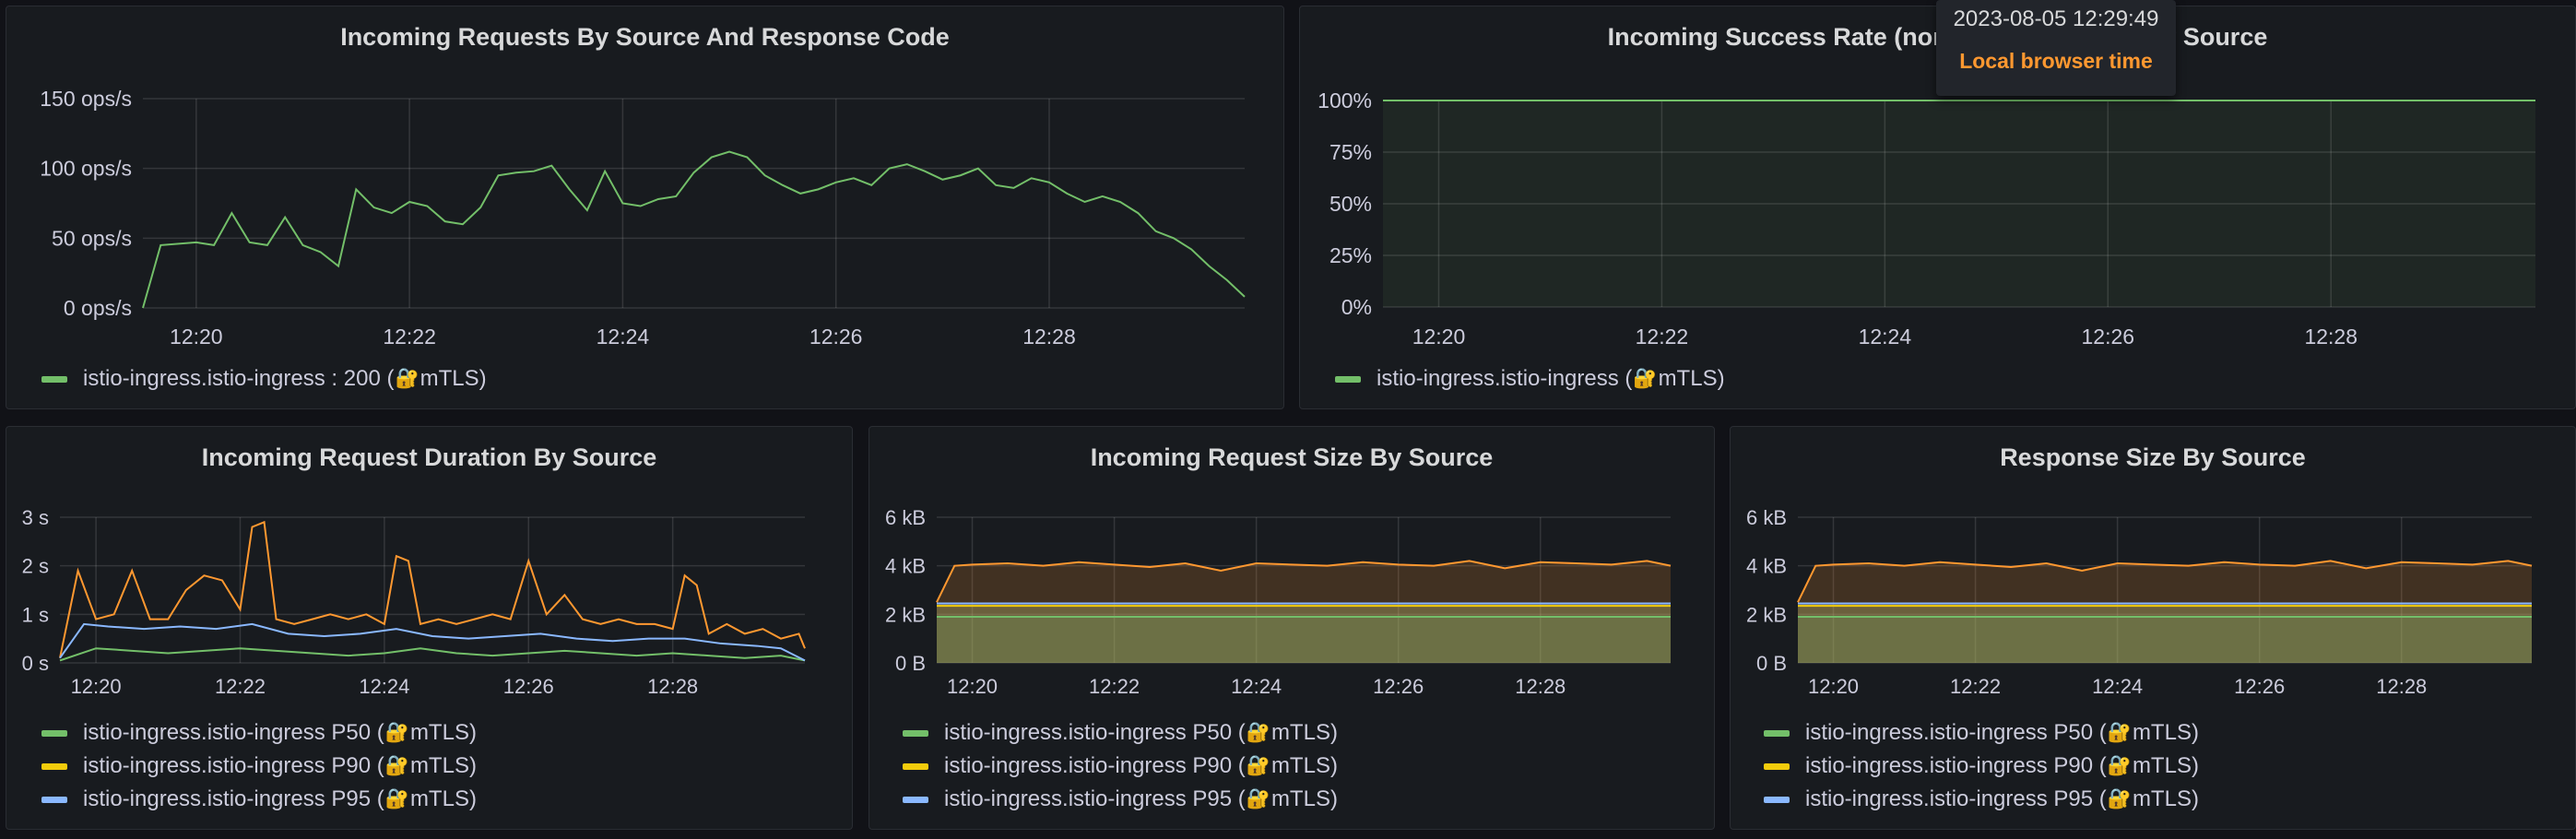  What do you see at coordinates (1350, 152) in the screenshot?
I see `y-tick-label: 75%` at bounding box center [1350, 152].